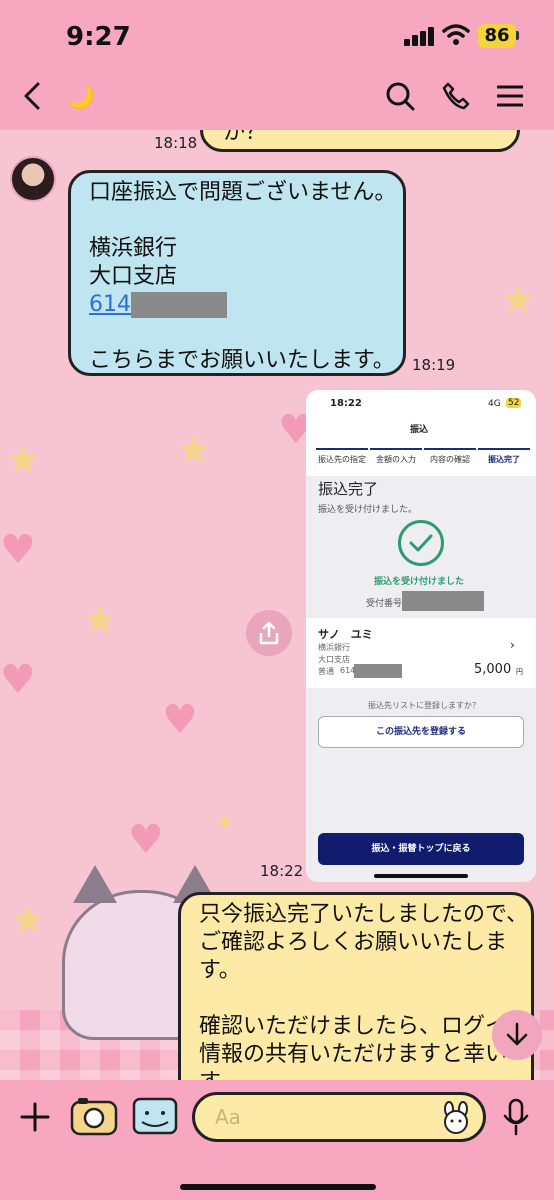 Image resolution: width=554 pixels, height=1200 pixels. What do you see at coordinates (277, 65) in the screenshot?
I see `top-bar: 9:27 86 🌙` at bounding box center [277, 65].